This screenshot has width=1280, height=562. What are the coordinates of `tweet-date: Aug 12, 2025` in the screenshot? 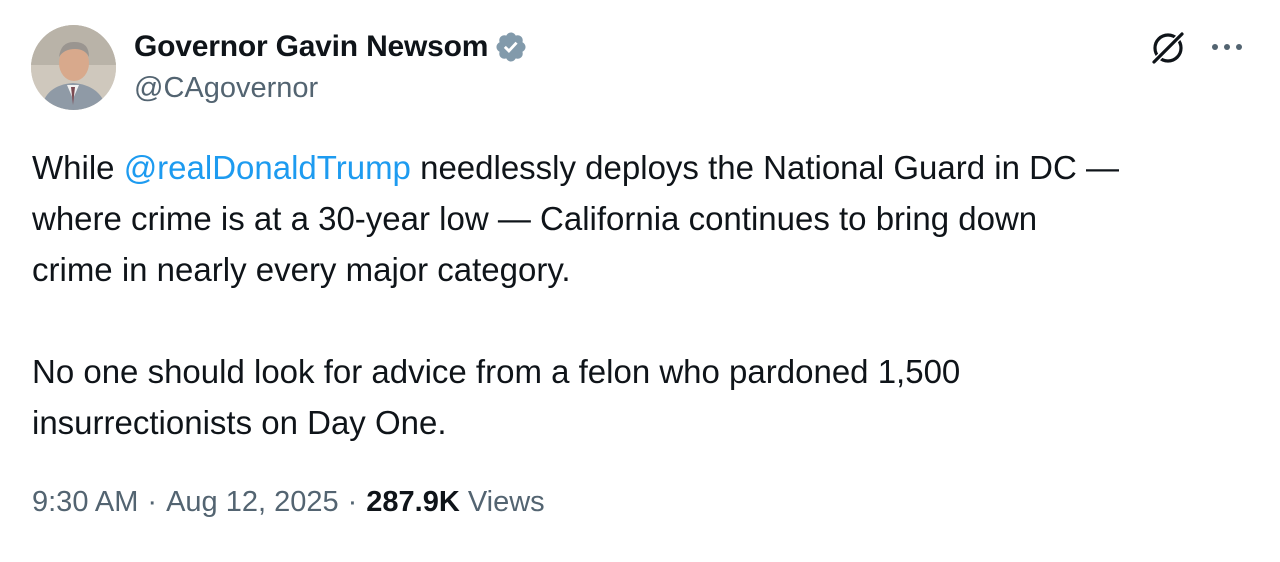 It's located at (252, 502).